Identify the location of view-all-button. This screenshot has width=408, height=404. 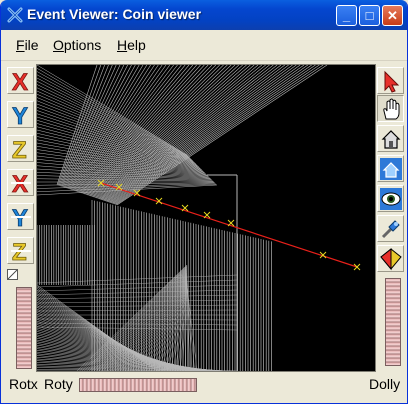
(390, 198).